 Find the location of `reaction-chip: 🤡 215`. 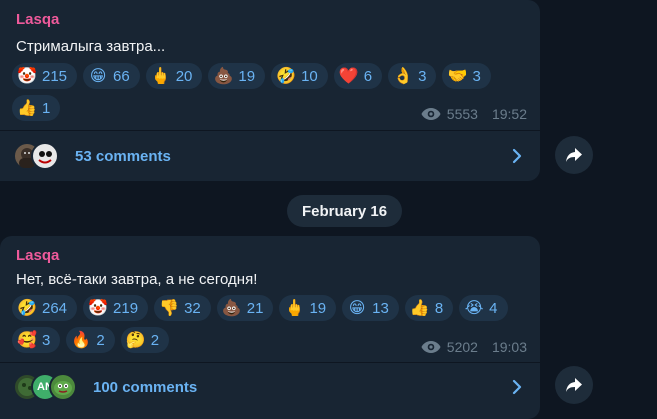

reaction-chip: 🤡 215 is located at coordinates (45, 76).